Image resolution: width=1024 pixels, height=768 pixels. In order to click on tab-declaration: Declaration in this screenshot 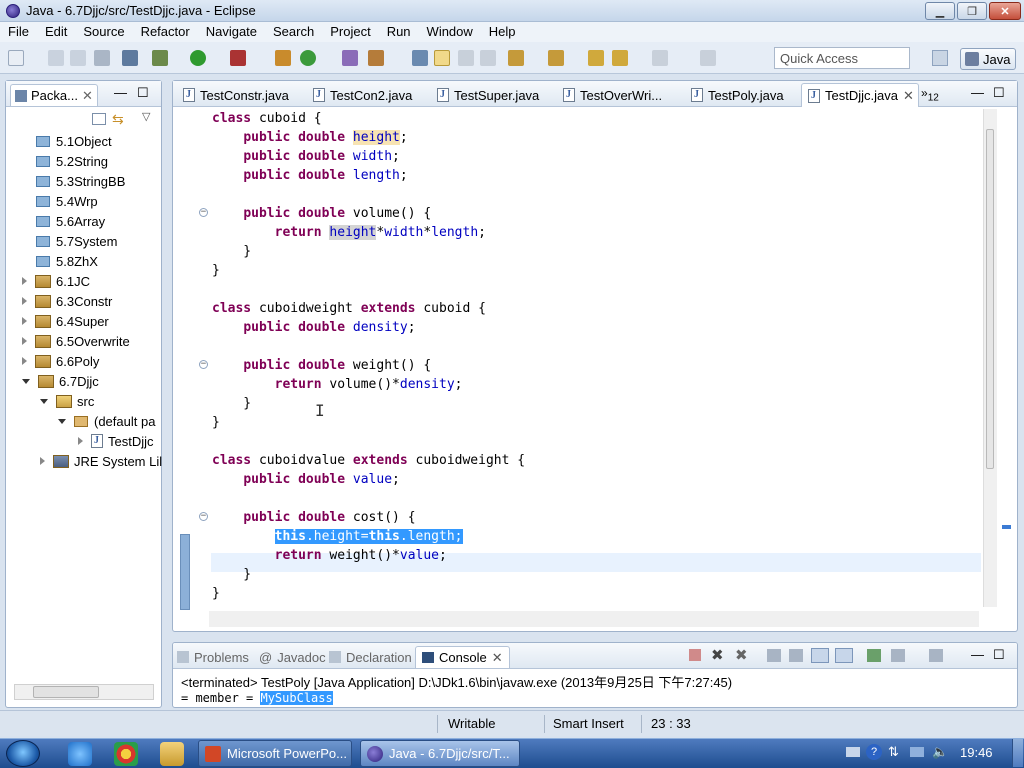, I will do `click(370, 657)`.